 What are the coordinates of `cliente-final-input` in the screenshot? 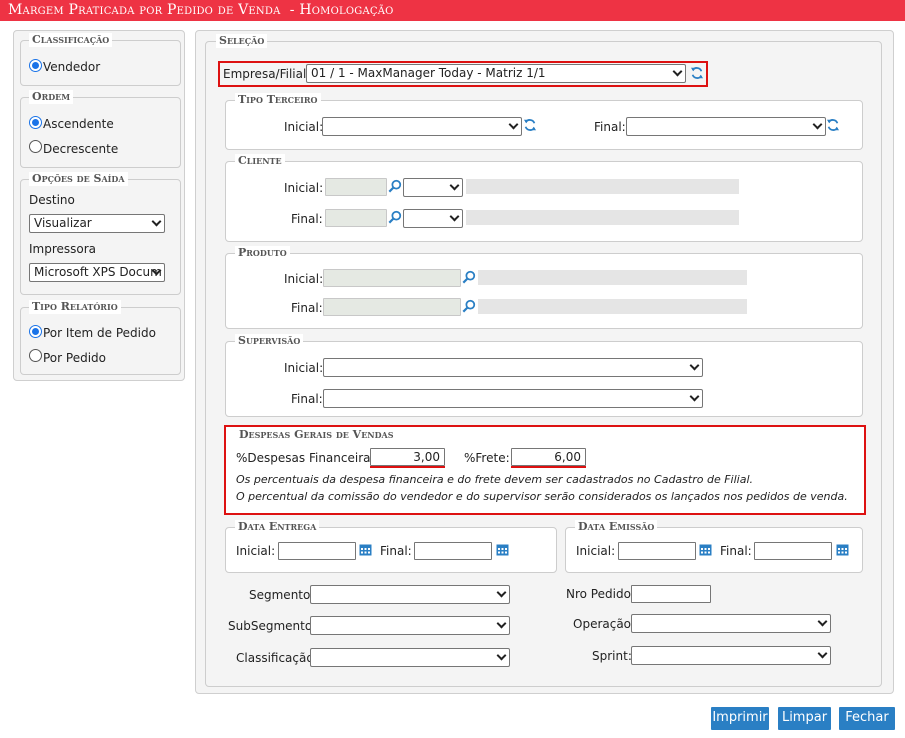 It's located at (356, 218).